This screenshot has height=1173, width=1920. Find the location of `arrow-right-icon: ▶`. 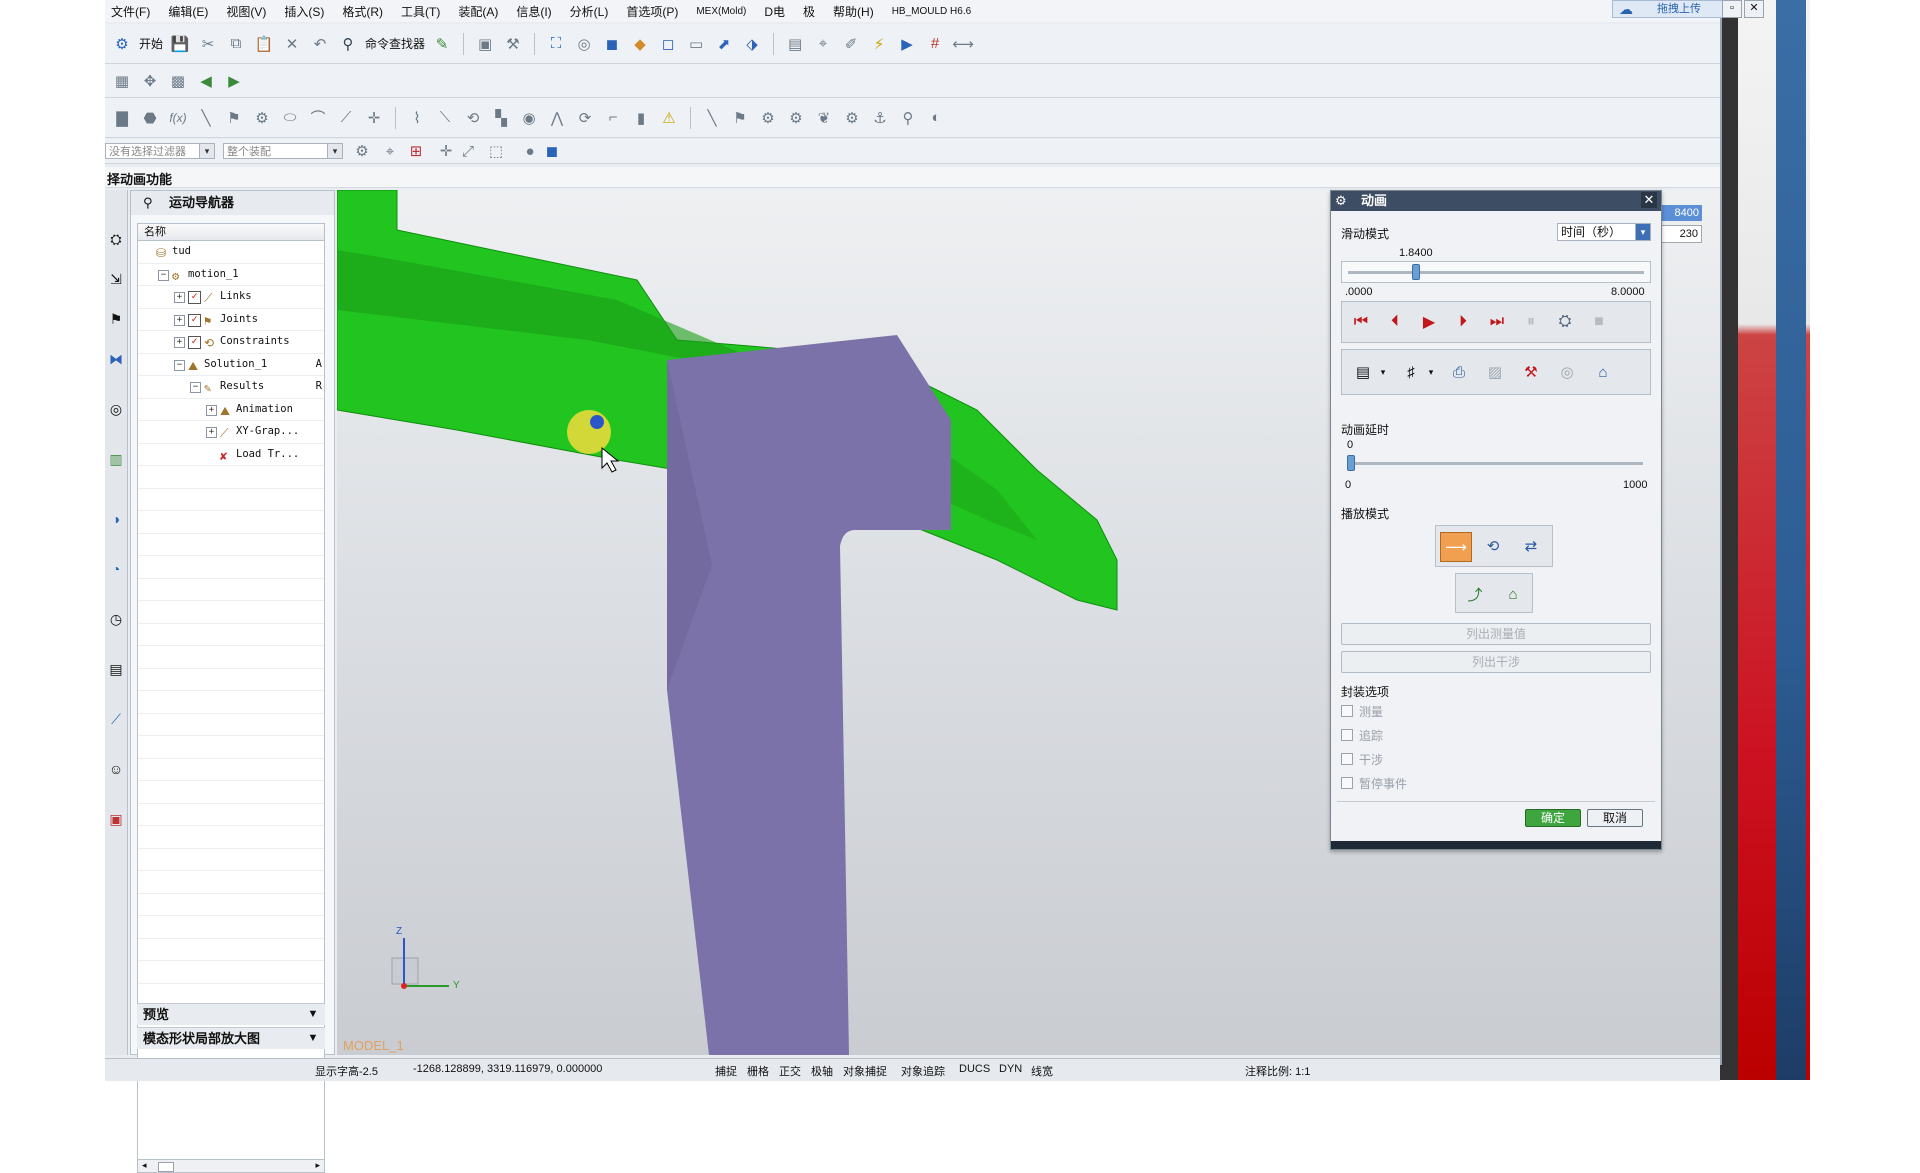

arrow-right-icon: ▶ is located at coordinates (234, 81).